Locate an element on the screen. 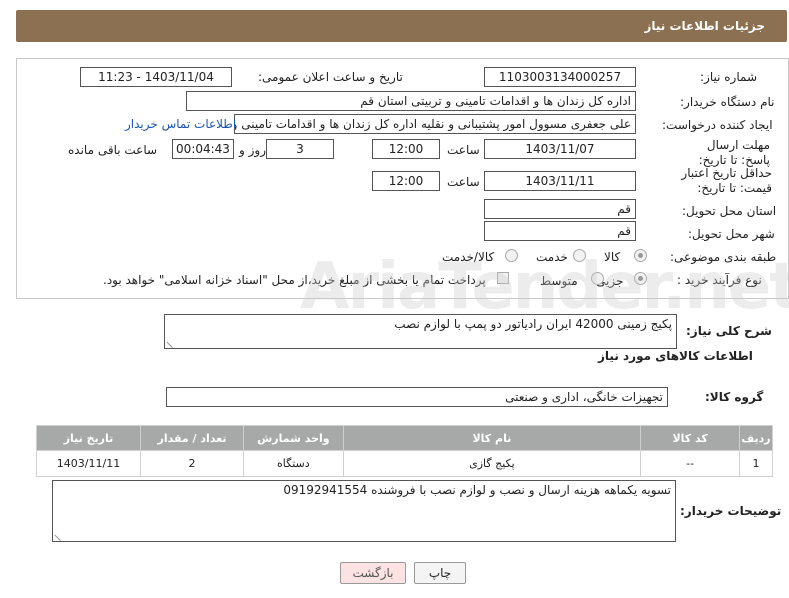 This screenshot has height=598, width=789. goods-group-field: تجهیزات خانگی، اداری و صنعتی is located at coordinates (417, 397).